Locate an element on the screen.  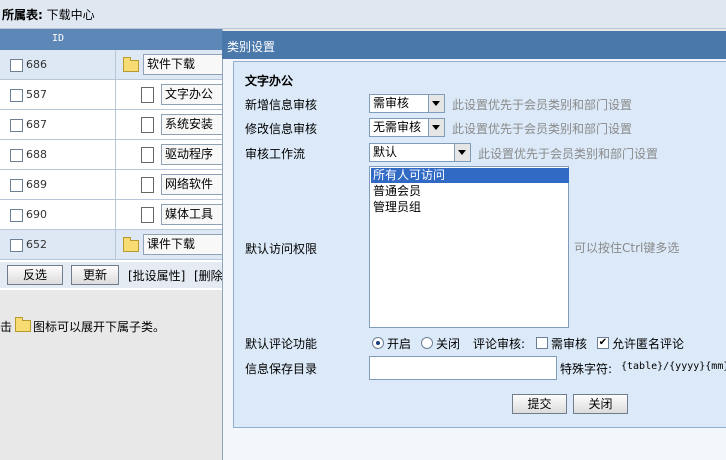
workflow-value: 默认 is located at coordinates (385, 152).